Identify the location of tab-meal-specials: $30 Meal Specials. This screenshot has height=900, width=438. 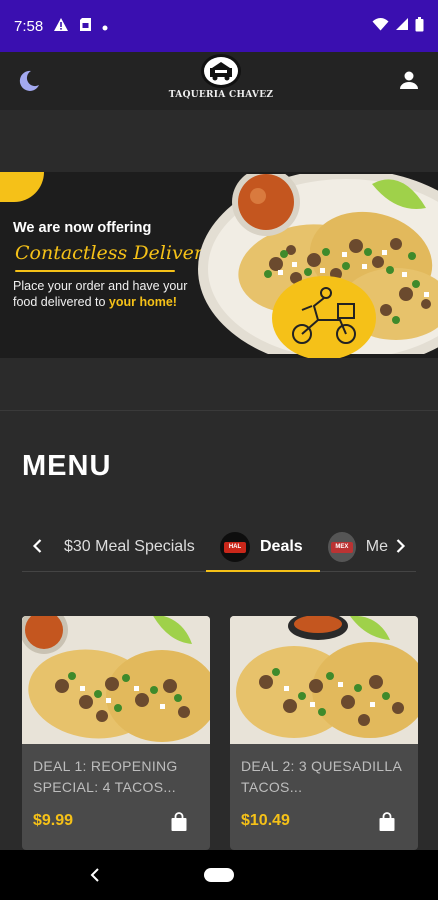
(129, 547).